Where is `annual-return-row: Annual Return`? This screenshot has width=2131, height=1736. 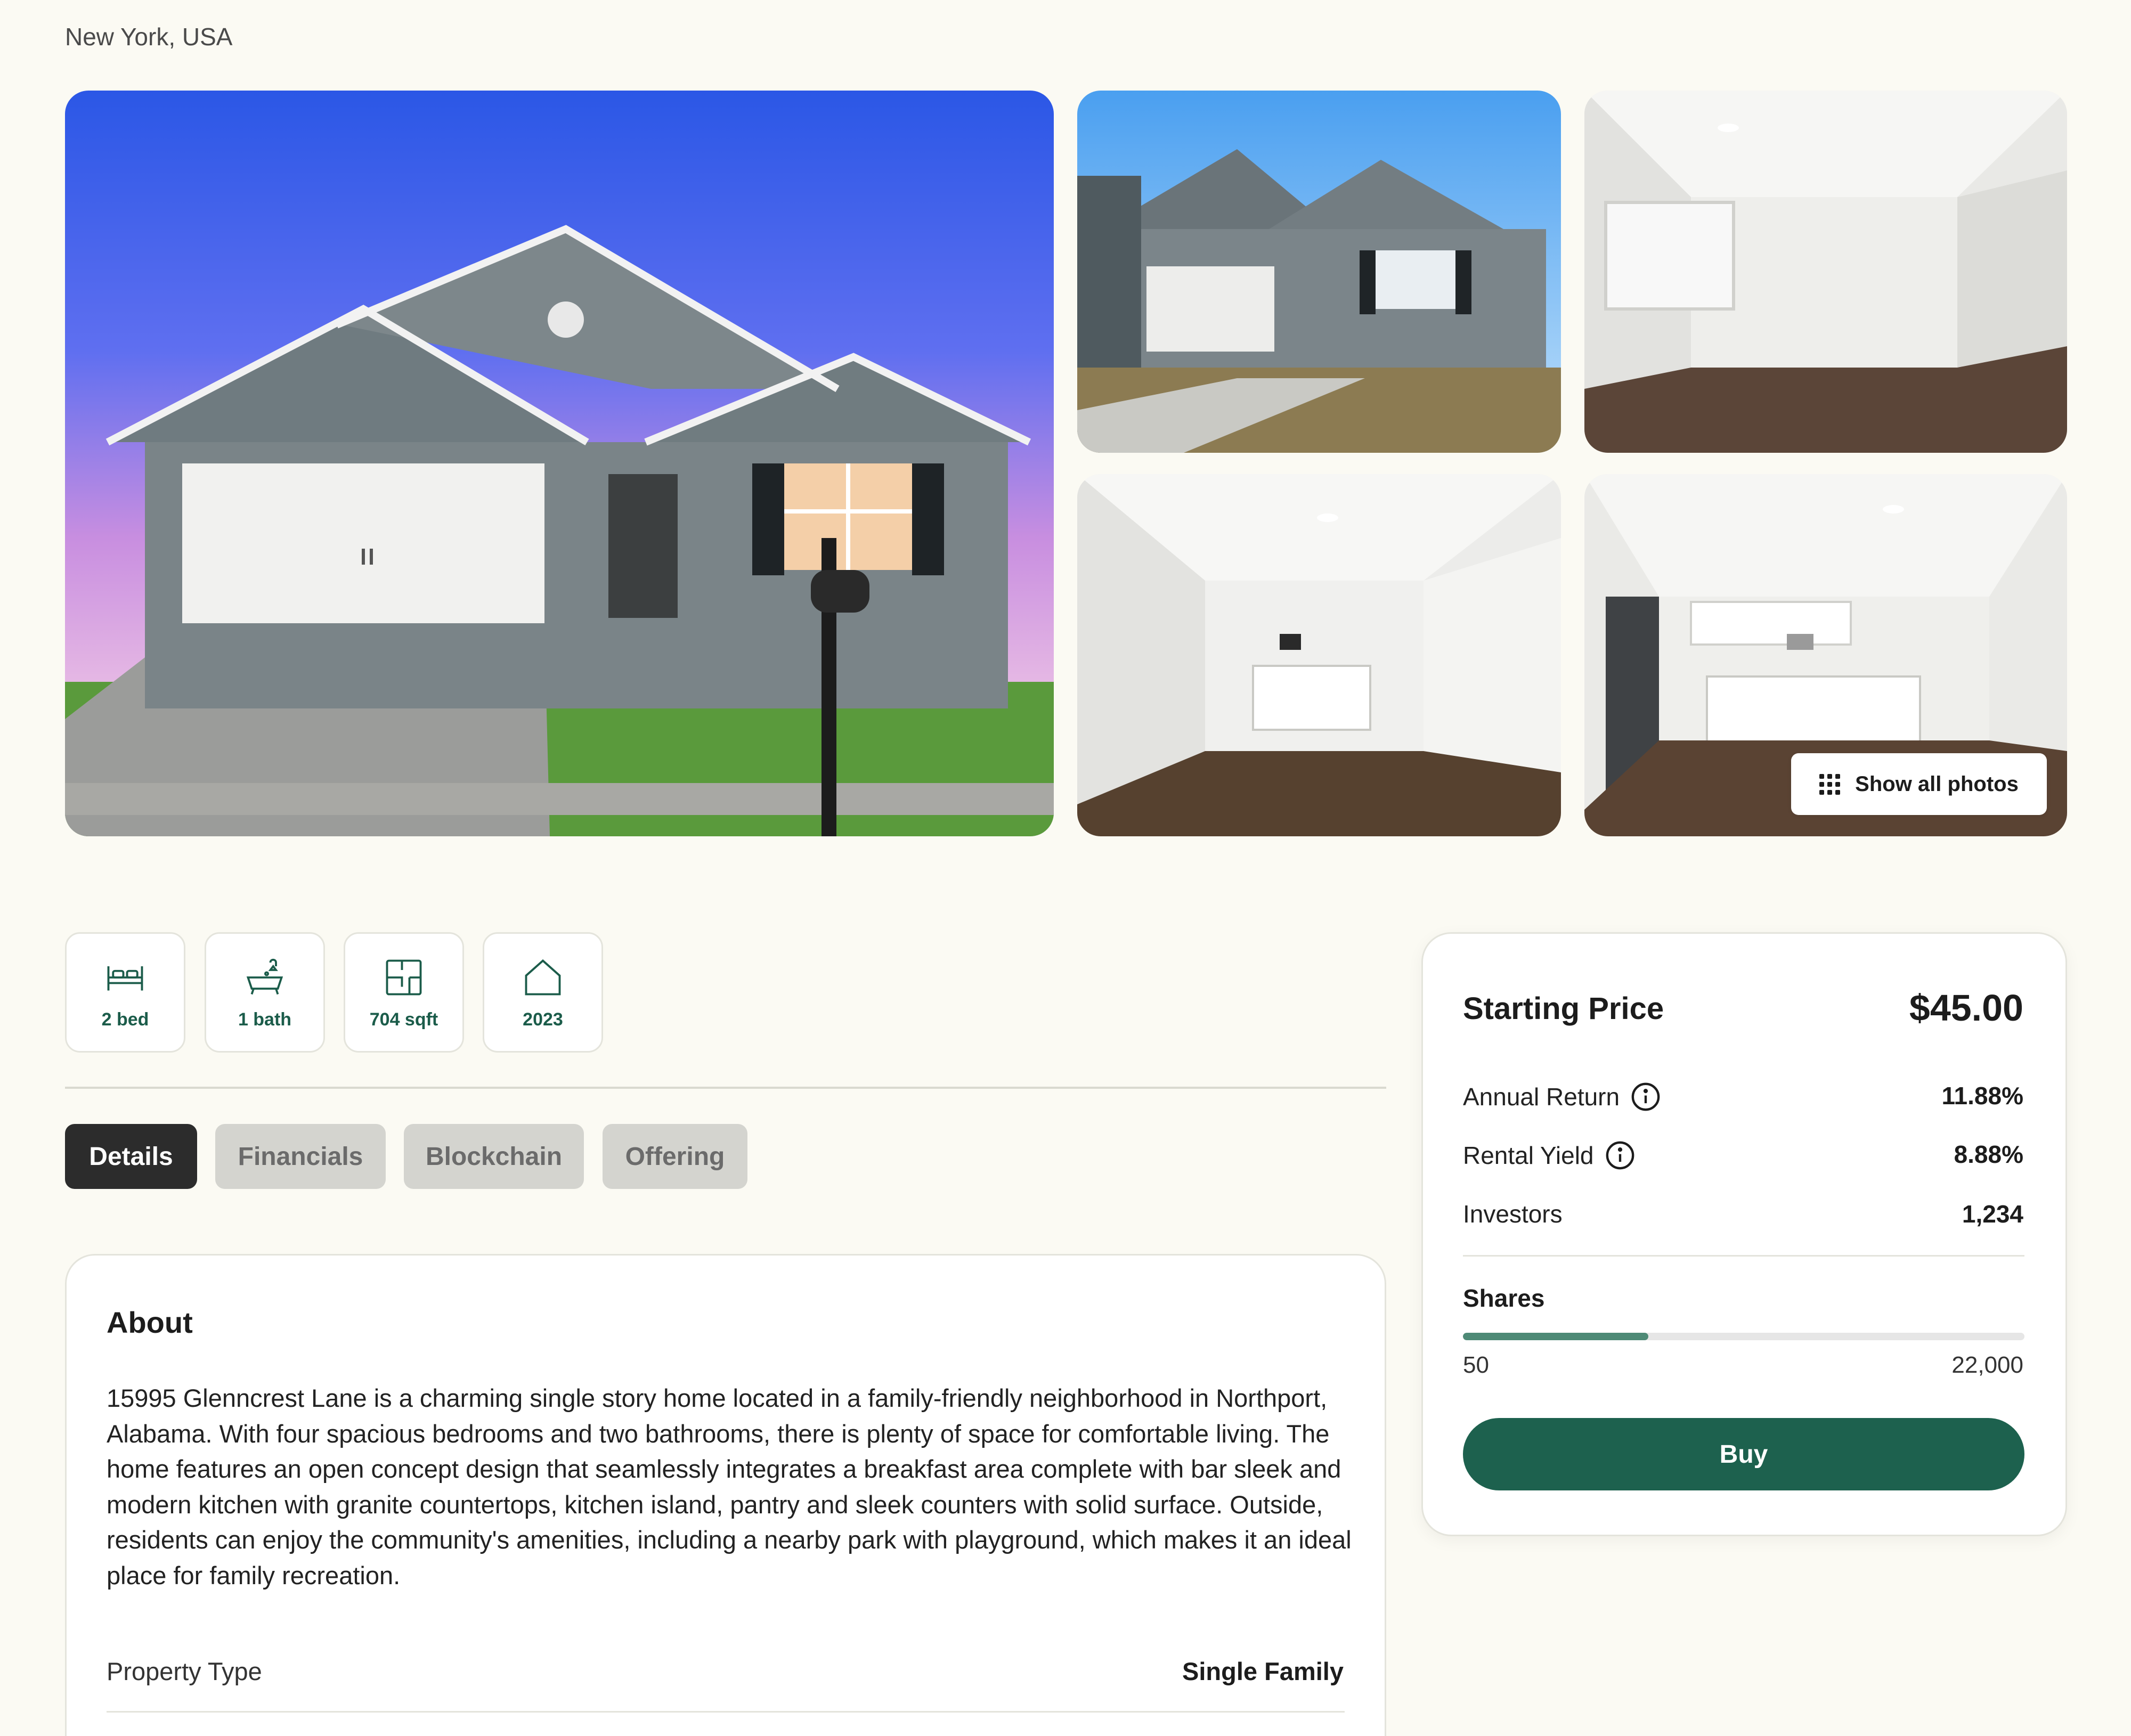 annual-return-row: Annual Return is located at coordinates (1562, 1096).